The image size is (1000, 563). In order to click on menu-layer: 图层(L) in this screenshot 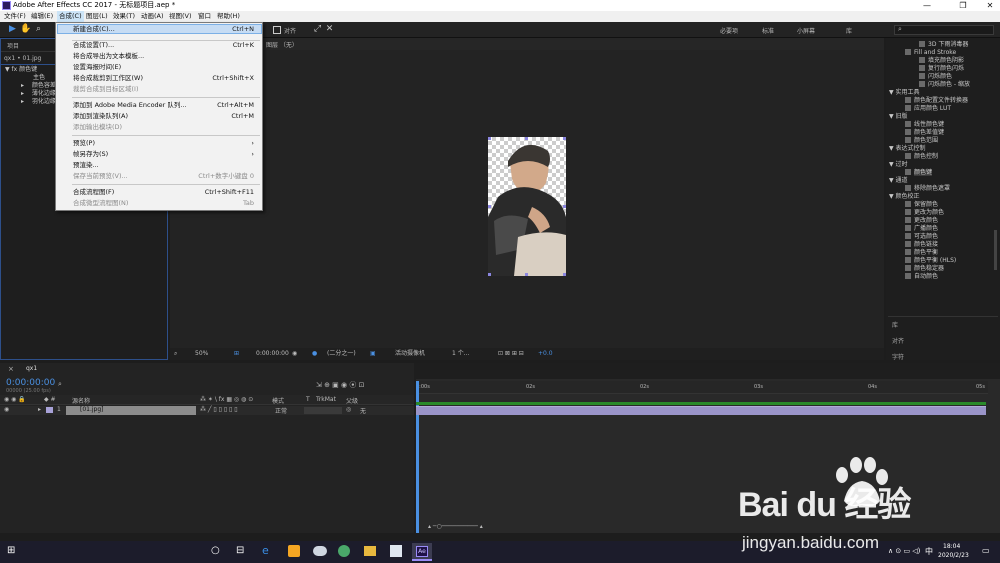, I will do `click(97, 16)`.